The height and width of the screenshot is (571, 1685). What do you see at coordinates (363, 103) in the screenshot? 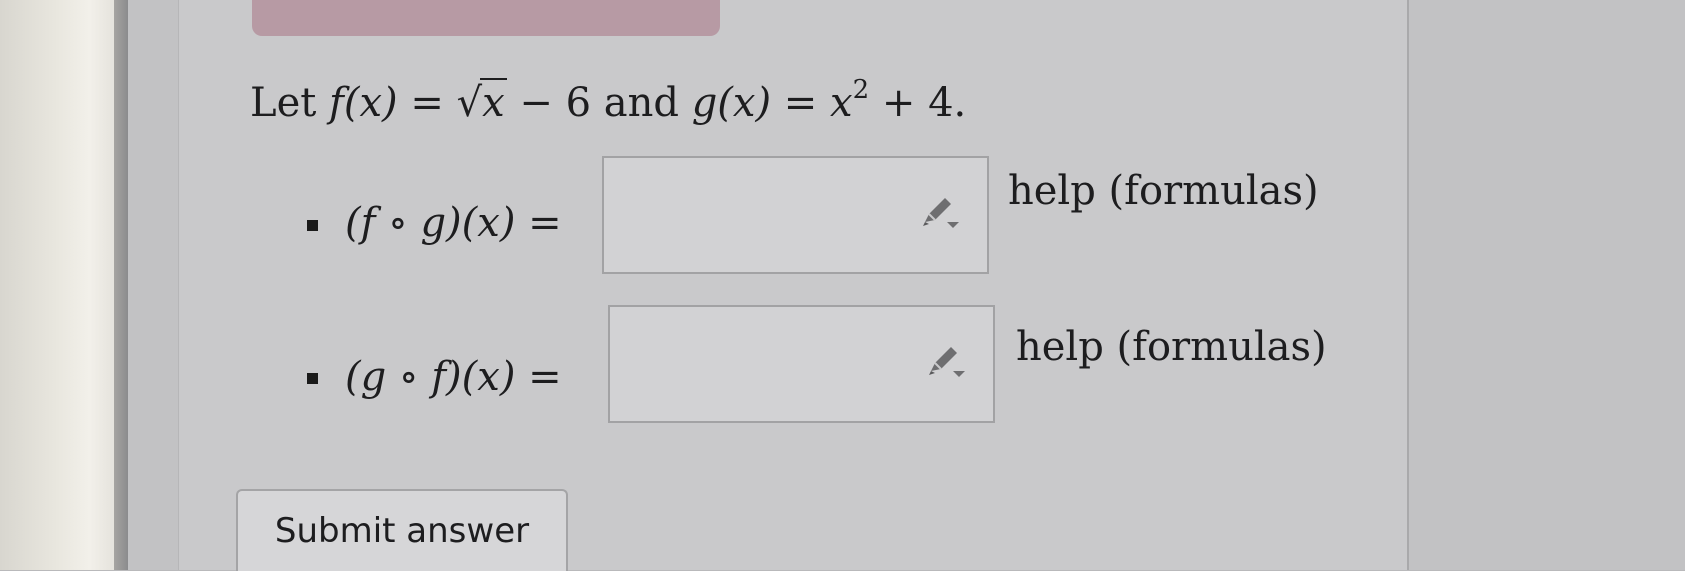
I see `f-of-x: f(x)` at bounding box center [363, 103].